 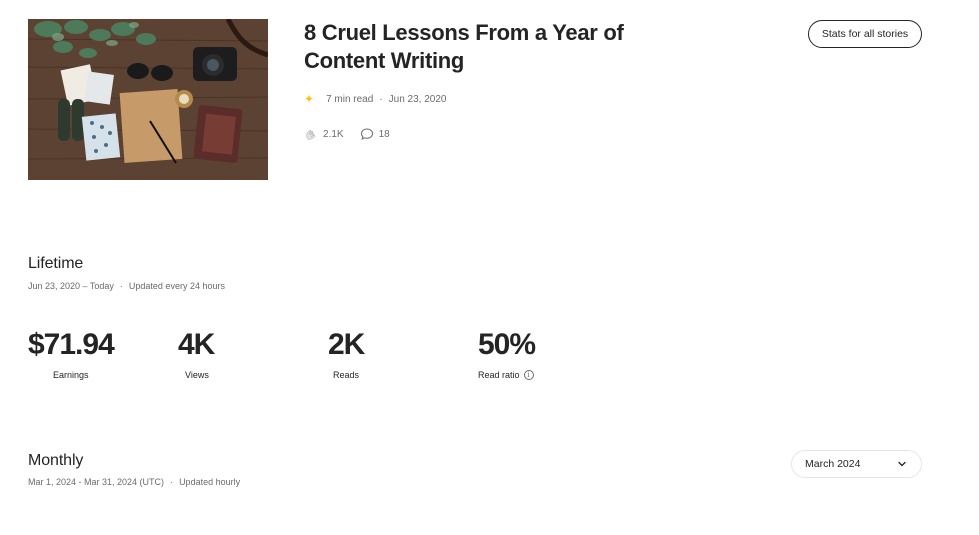 I want to click on month-select: March 2024, so click(x=856, y=464).